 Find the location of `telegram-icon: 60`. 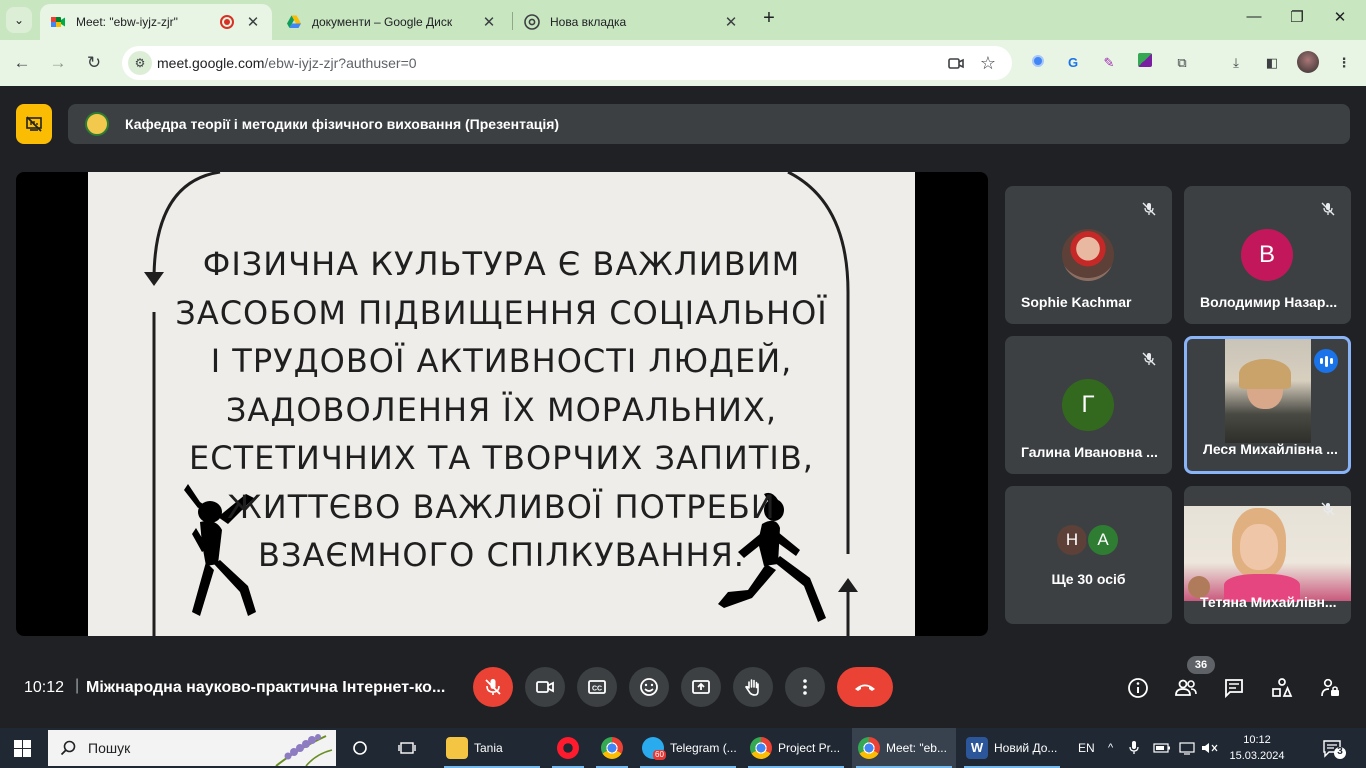

telegram-icon: 60 is located at coordinates (654, 748).